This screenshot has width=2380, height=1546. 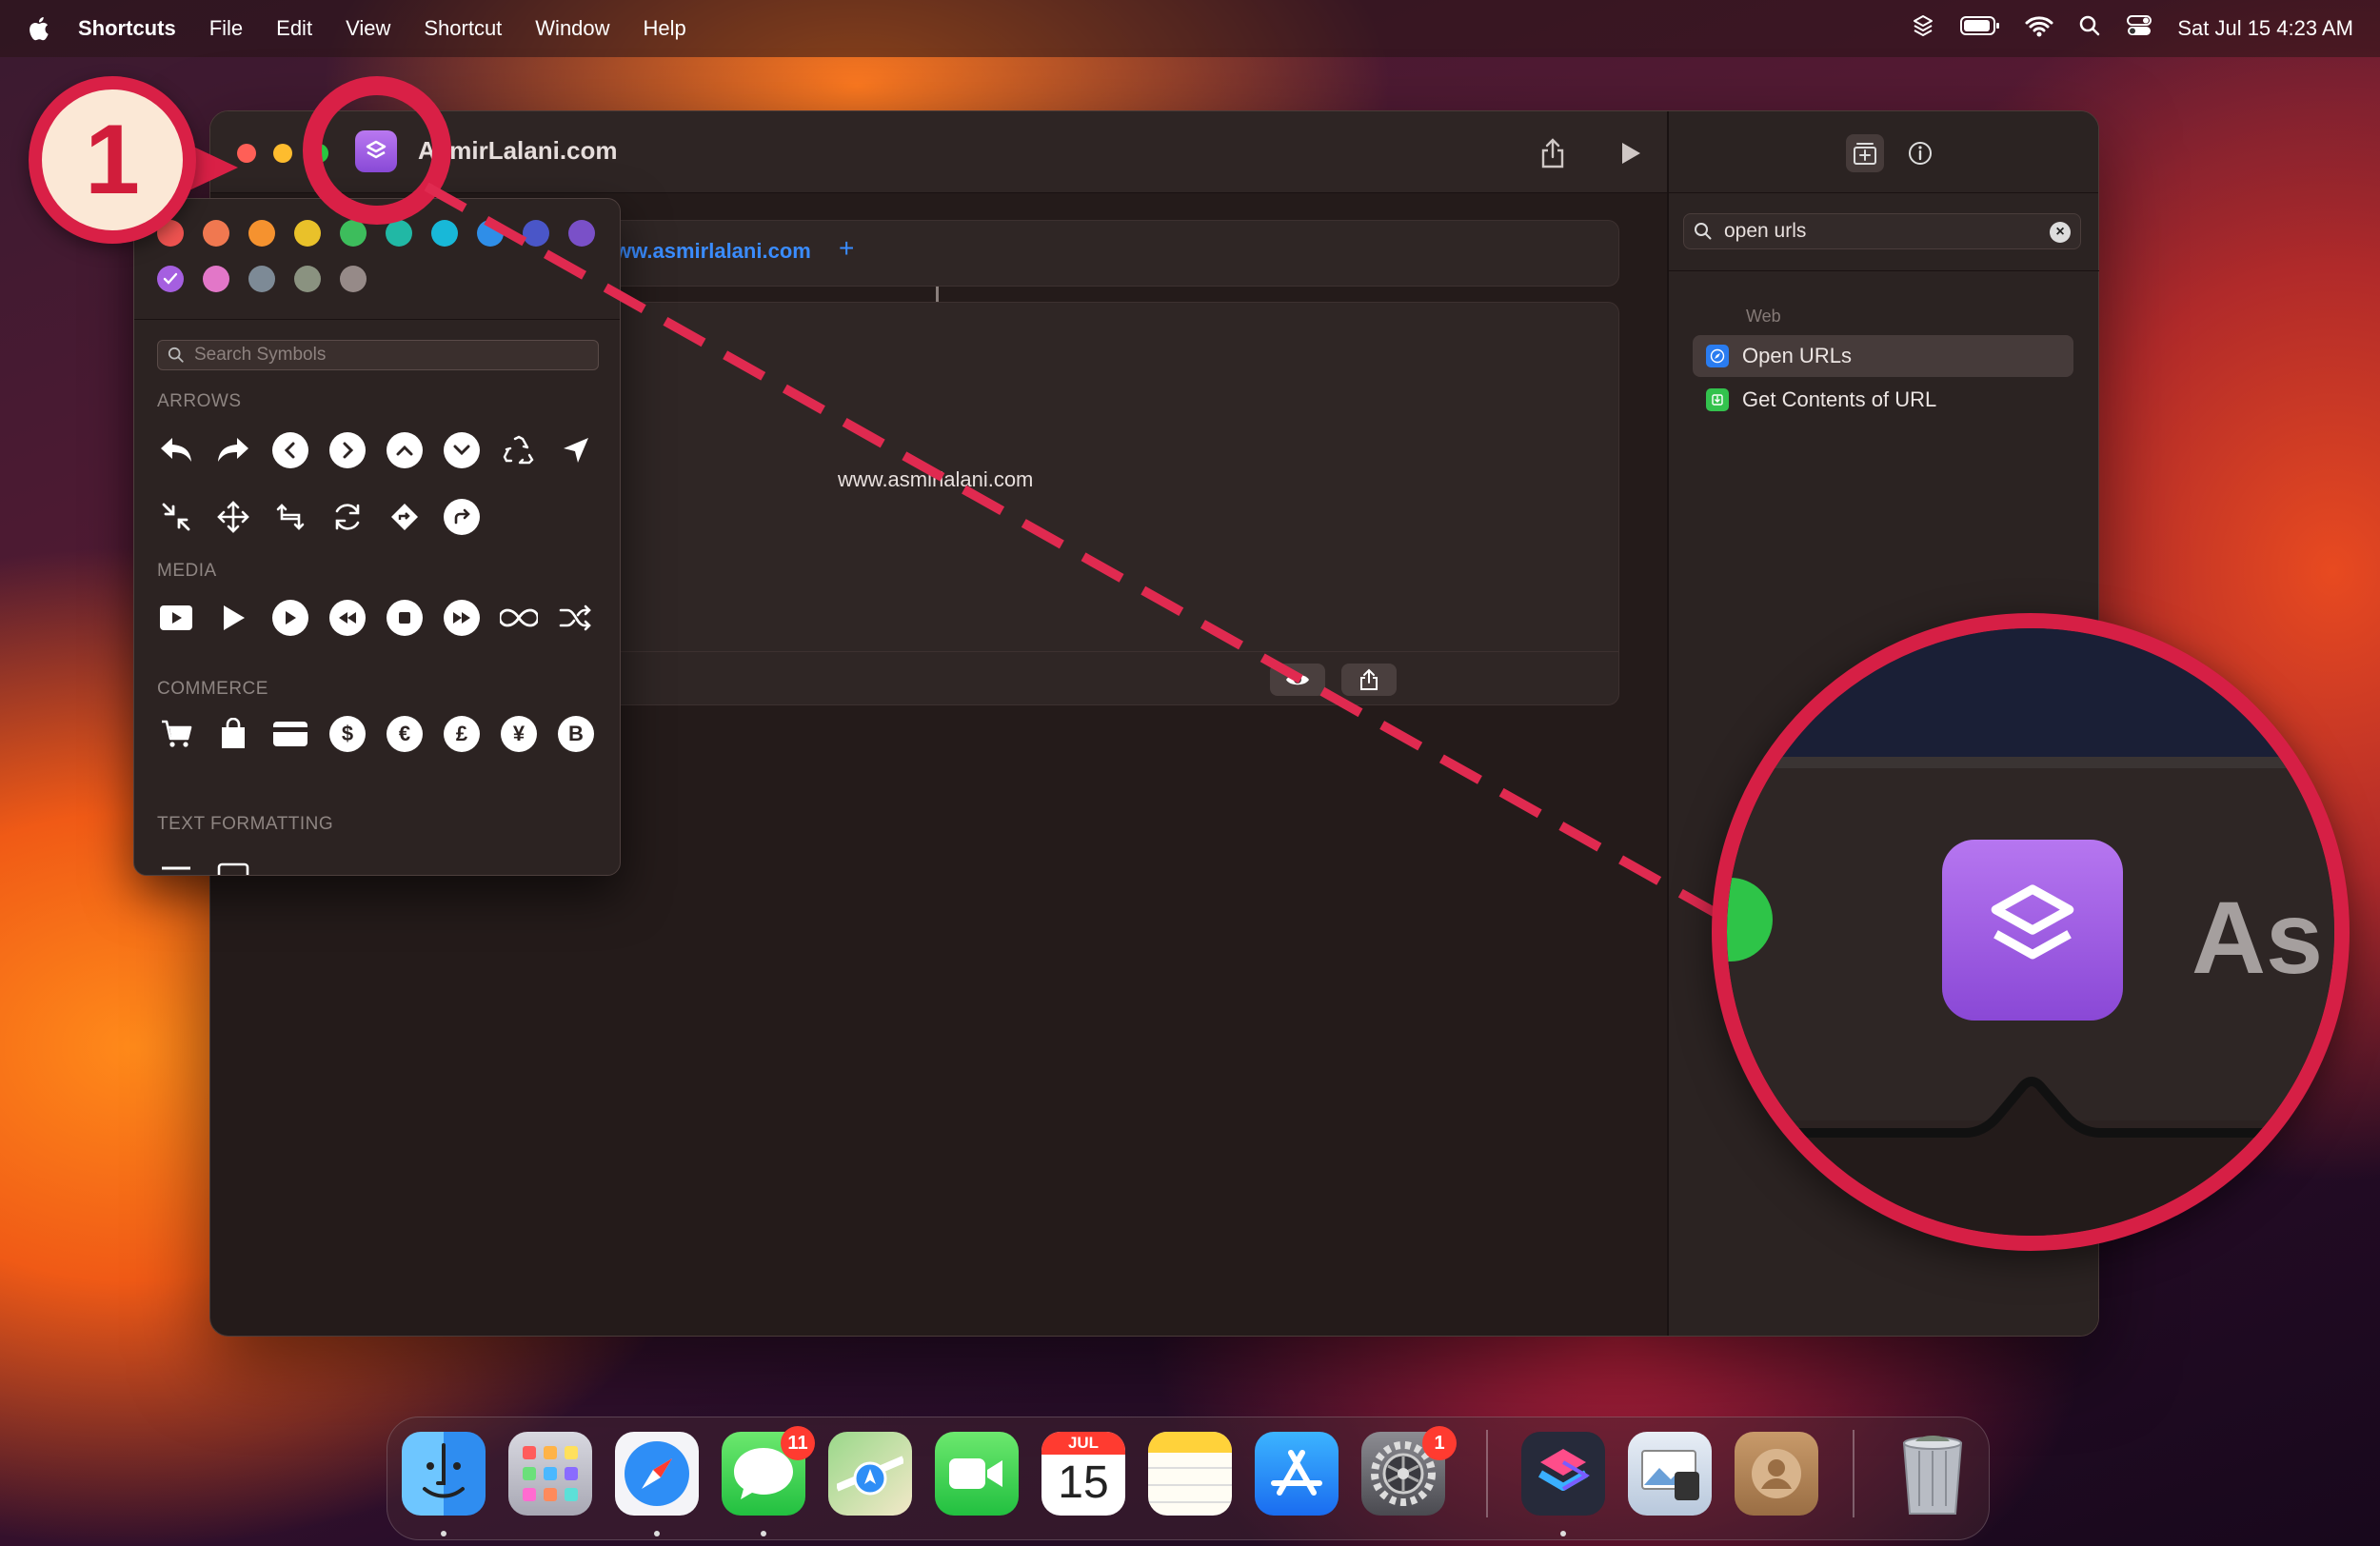 I want to click on zoom-magnifier: As, so click(x=2031, y=932).